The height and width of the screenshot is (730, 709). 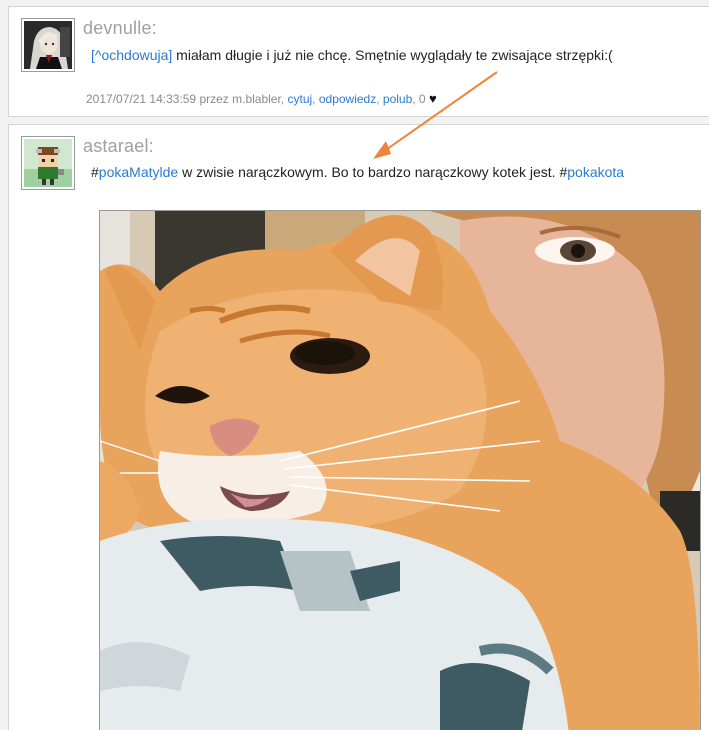 I want to click on hashtag-symbol: #, so click(x=95, y=172).